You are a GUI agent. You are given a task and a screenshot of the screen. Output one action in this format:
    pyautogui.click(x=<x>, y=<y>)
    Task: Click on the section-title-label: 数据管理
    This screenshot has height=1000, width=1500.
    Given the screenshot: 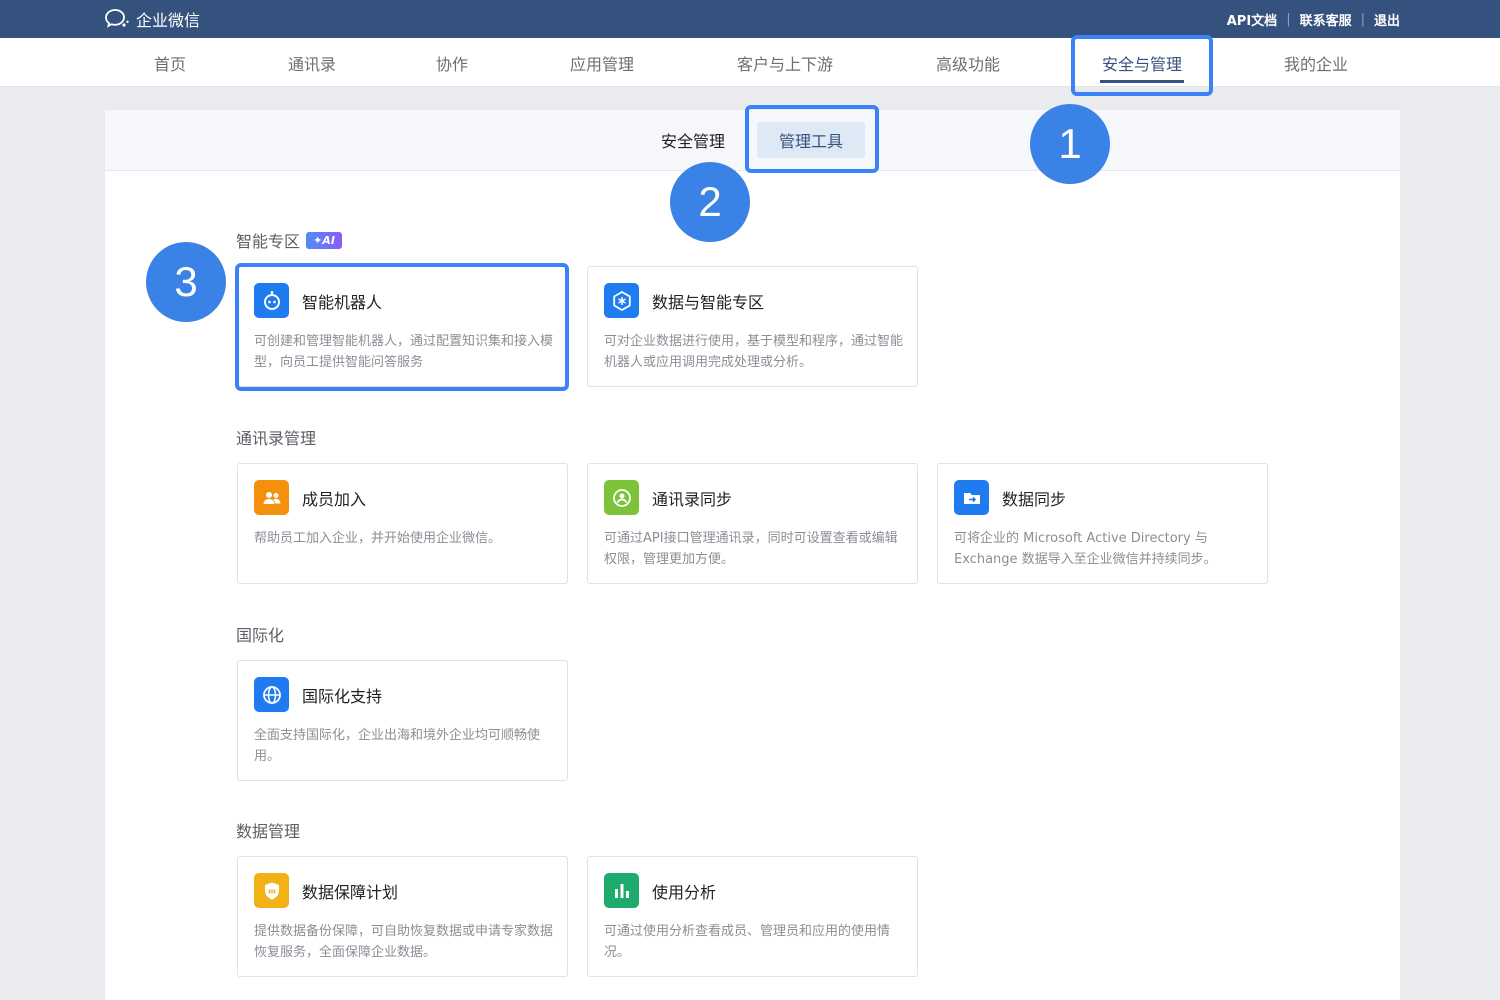 What is the action you would take?
    pyautogui.click(x=268, y=831)
    